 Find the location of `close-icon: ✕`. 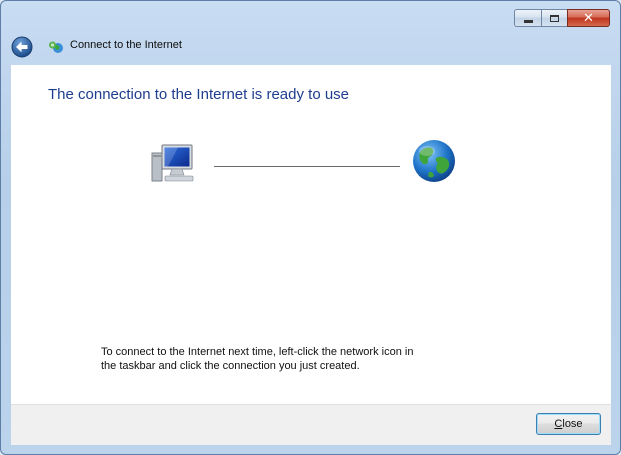

close-icon: ✕ is located at coordinates (588, 18).